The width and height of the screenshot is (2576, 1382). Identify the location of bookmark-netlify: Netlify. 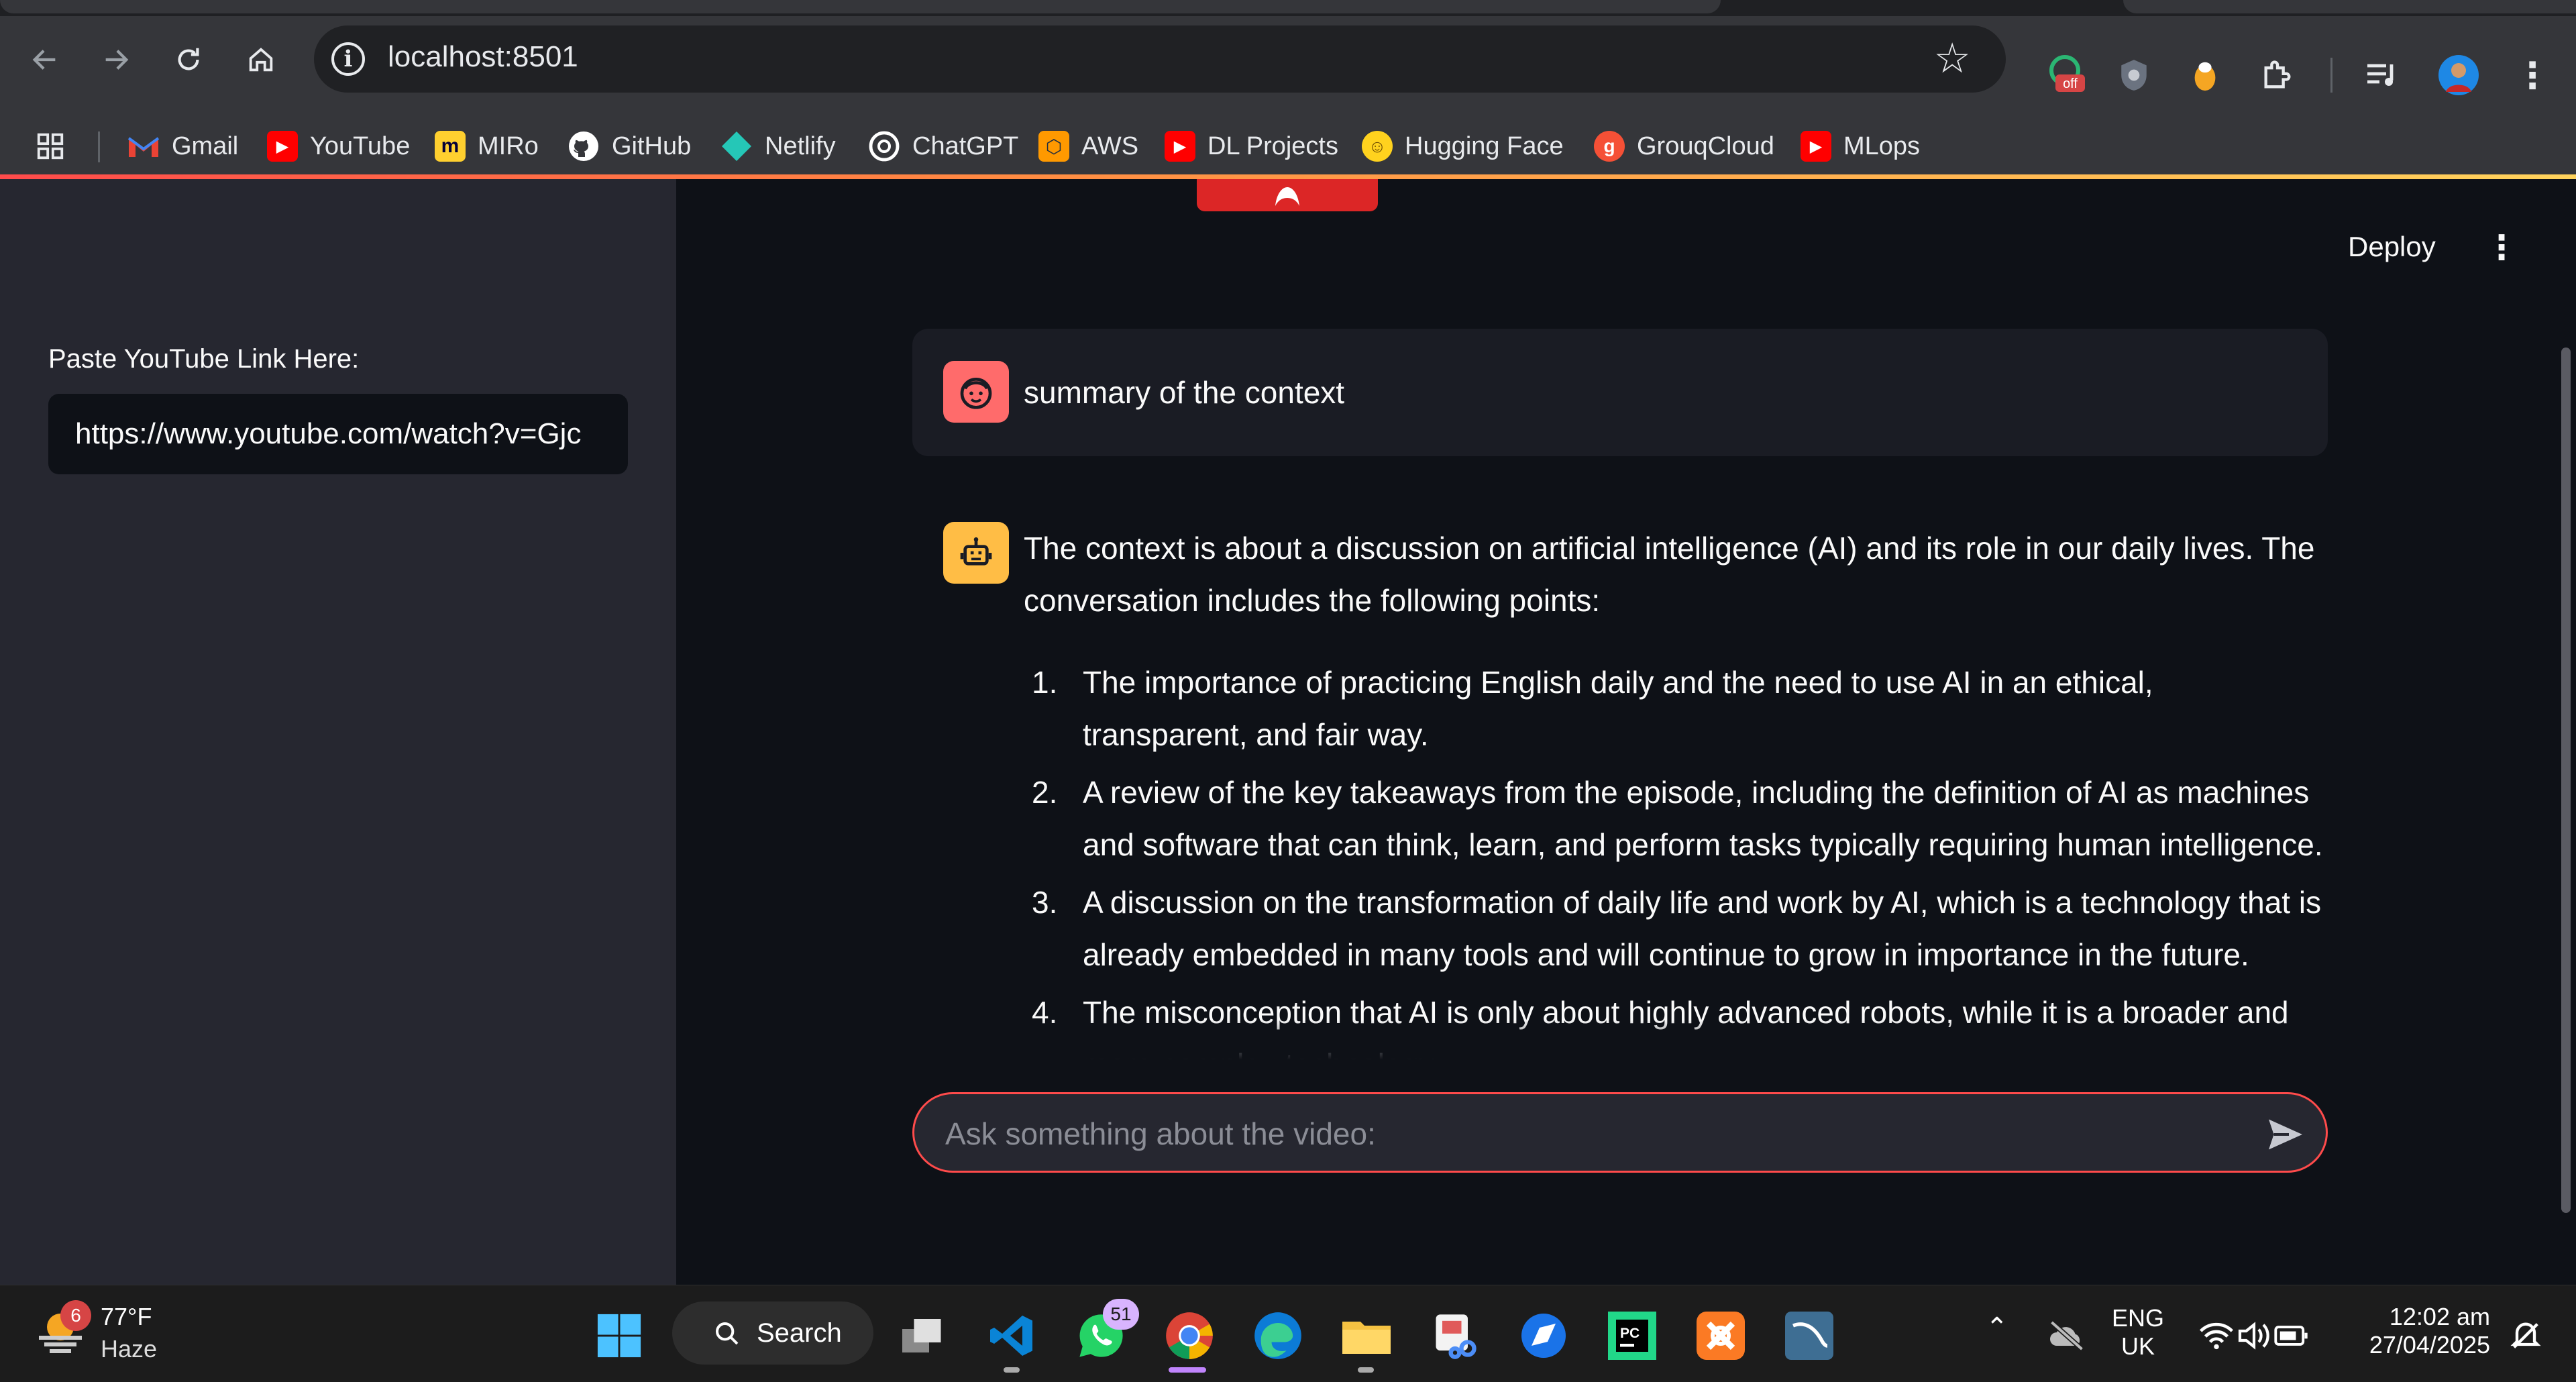
(778, 146).